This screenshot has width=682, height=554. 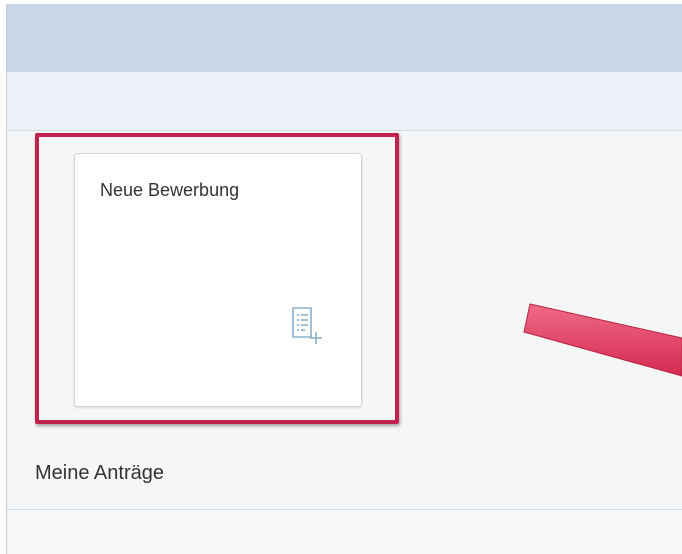 I want to click on shell-header-bar, so click(x=344, y=38).